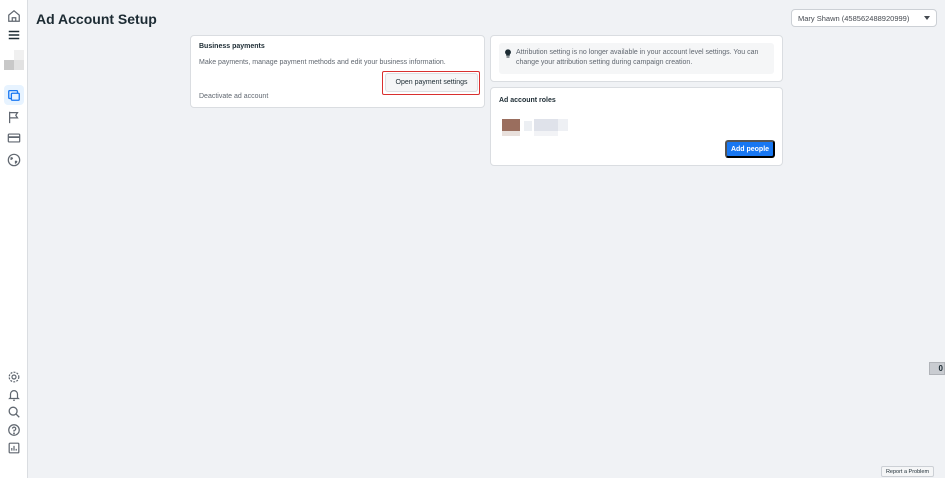  I want to click on menu-icon, so click(14, 35).